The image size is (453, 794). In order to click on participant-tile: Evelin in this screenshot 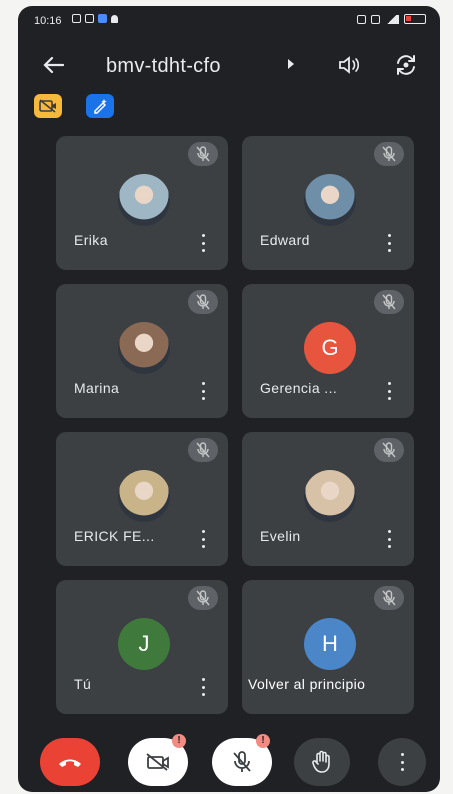, I will do `click(328, 499)`.